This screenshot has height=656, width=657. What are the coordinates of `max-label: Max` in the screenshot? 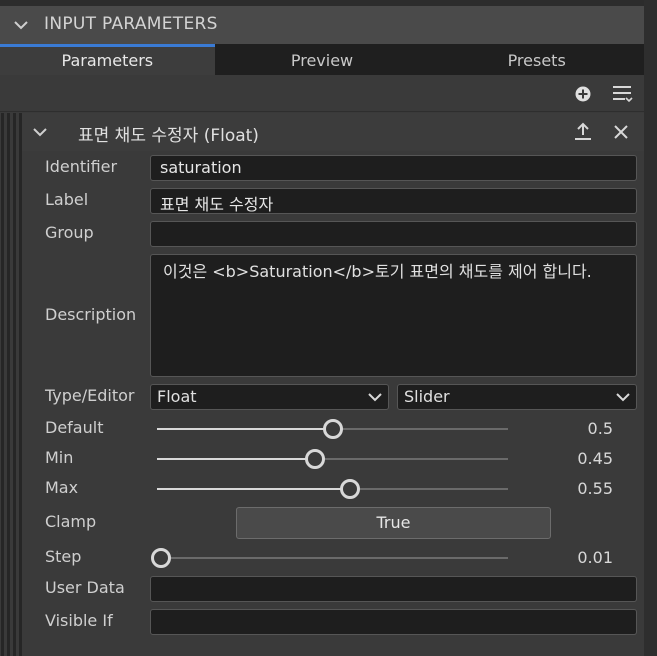 It's located at (62, 487).